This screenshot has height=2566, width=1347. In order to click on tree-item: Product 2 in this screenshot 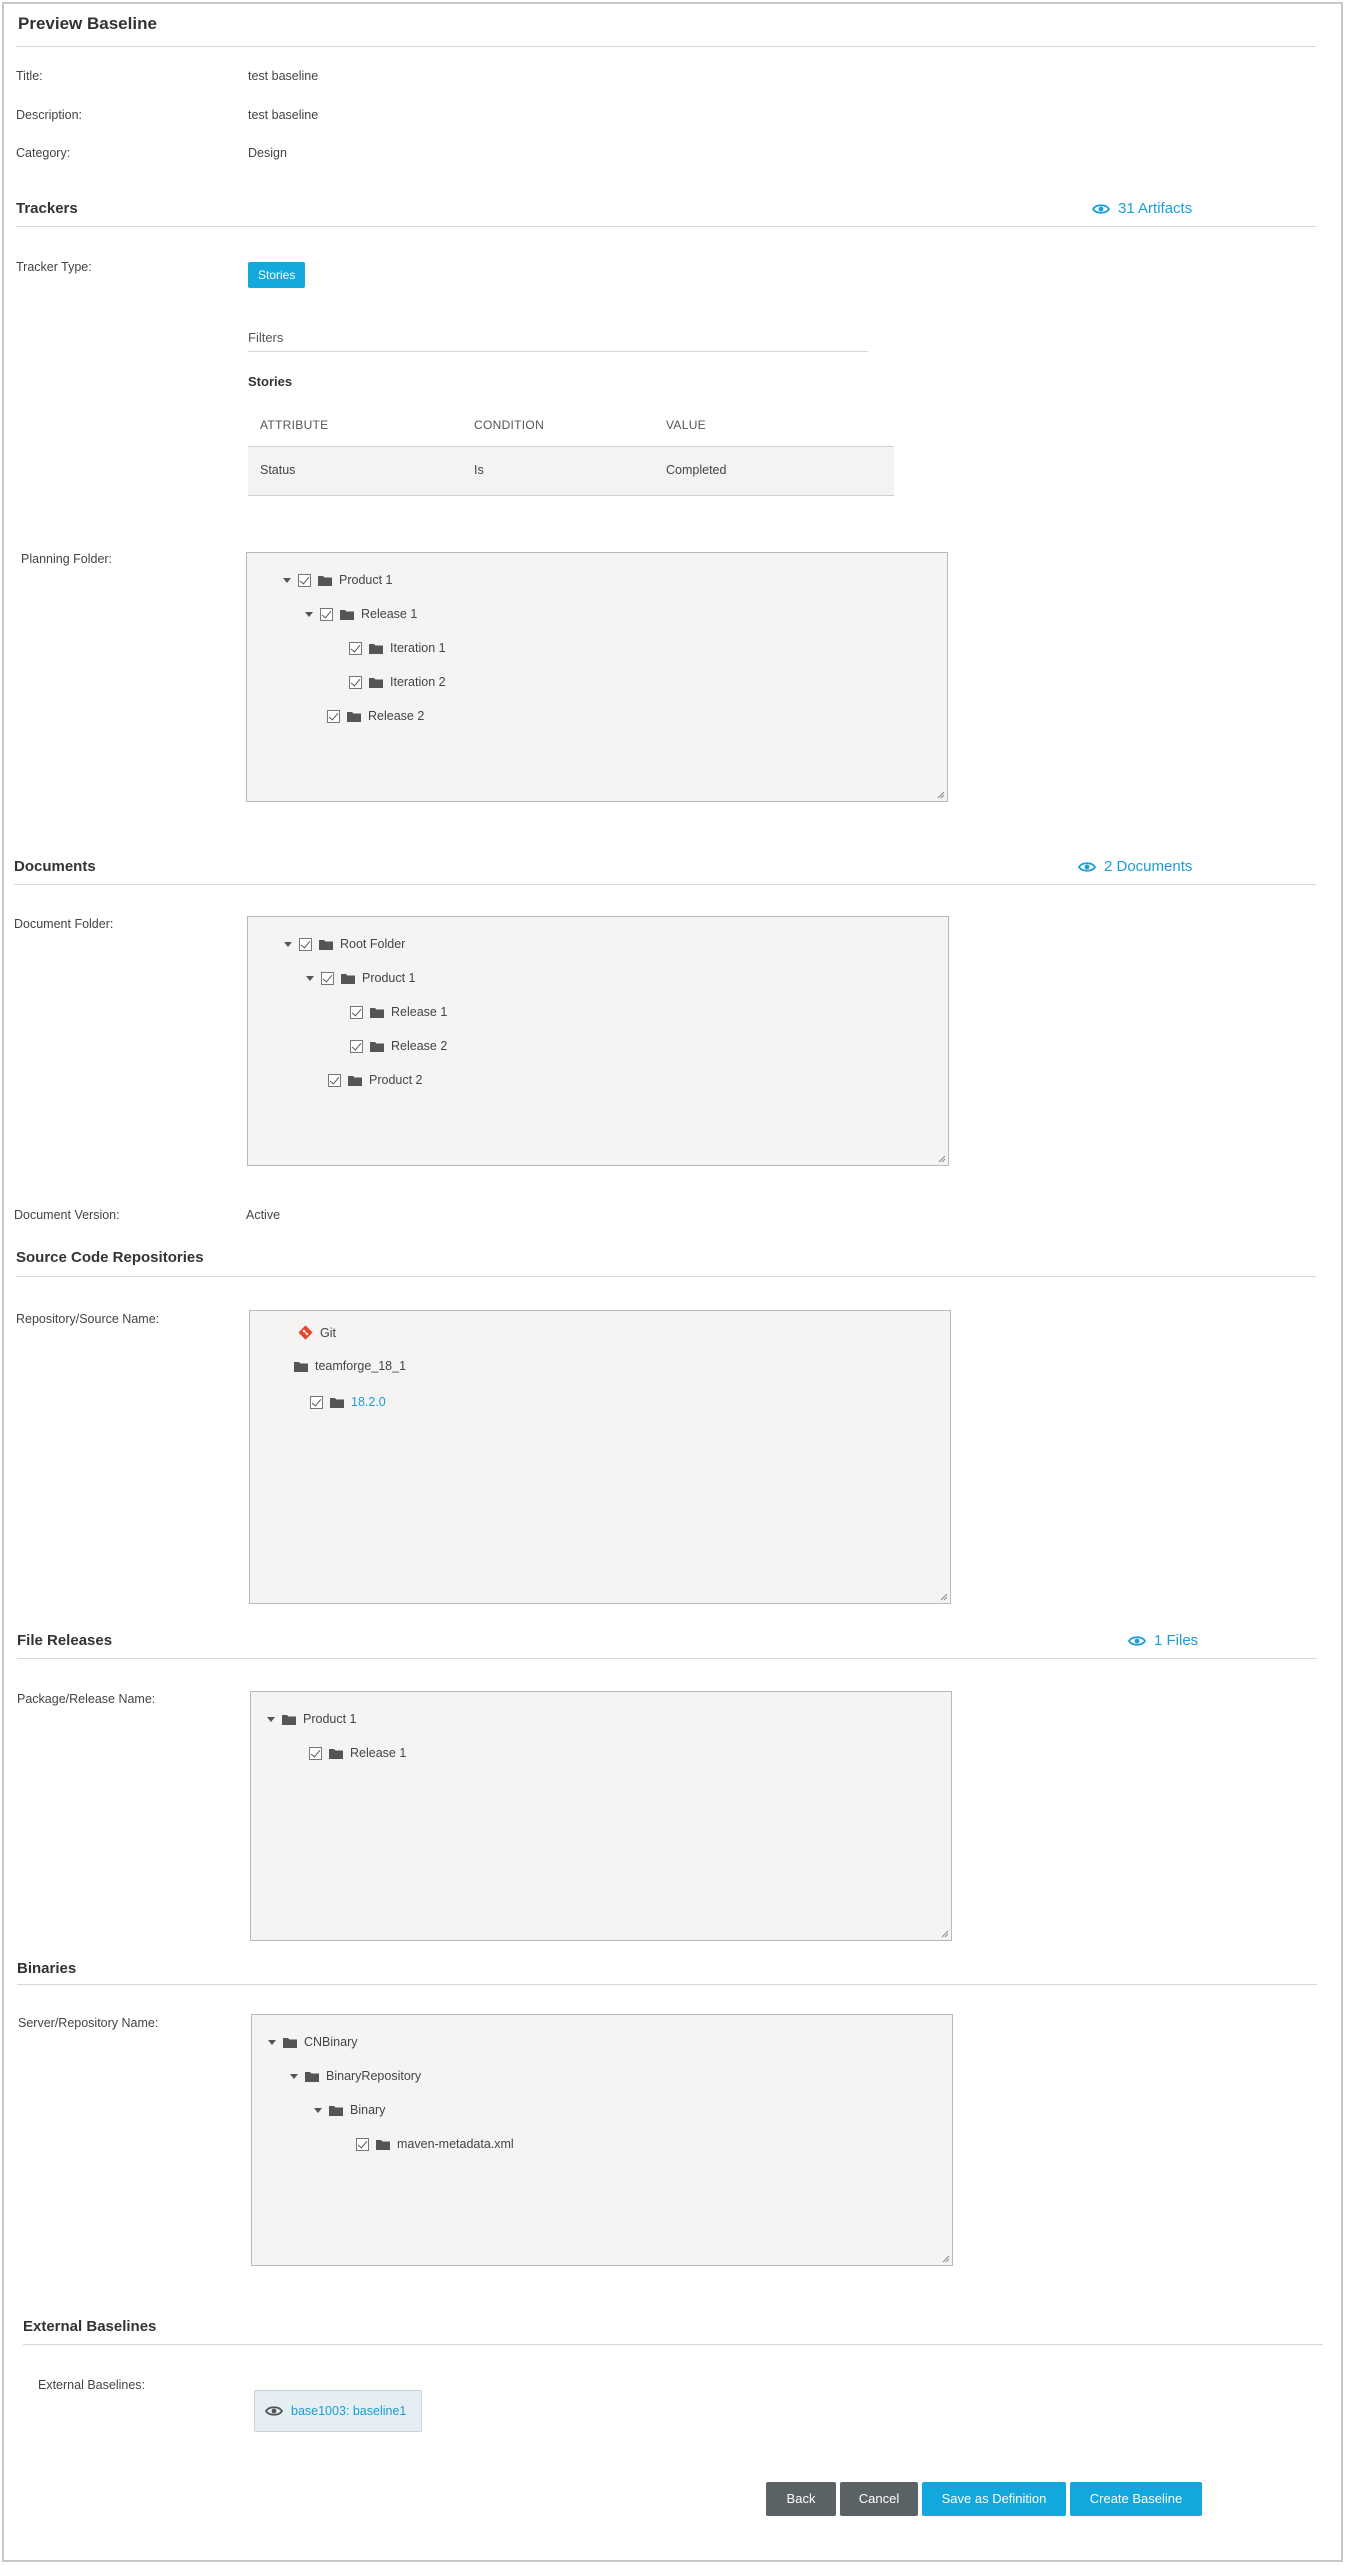, I will do `click(375, 1080)`.